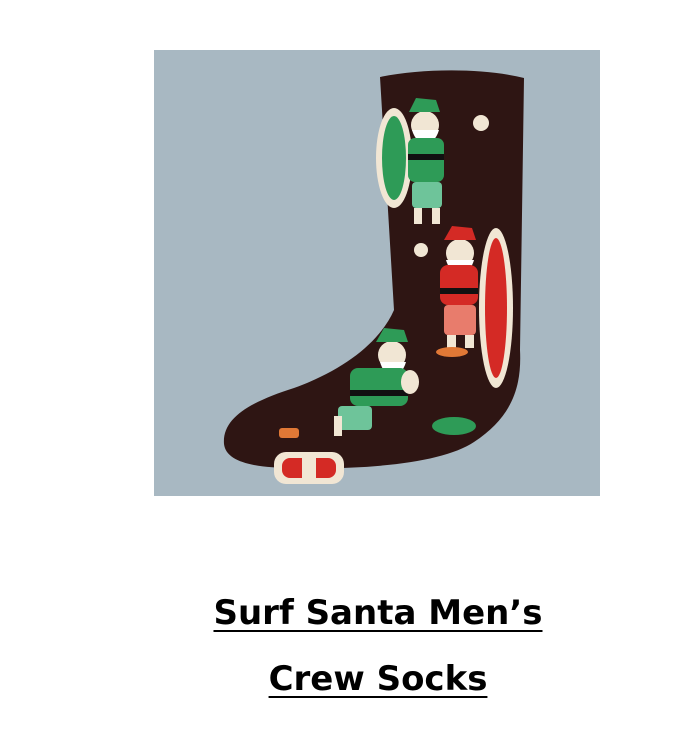  I want to click on product-title: Surf Santa Men’s Crew Socks, so click(378, 646).